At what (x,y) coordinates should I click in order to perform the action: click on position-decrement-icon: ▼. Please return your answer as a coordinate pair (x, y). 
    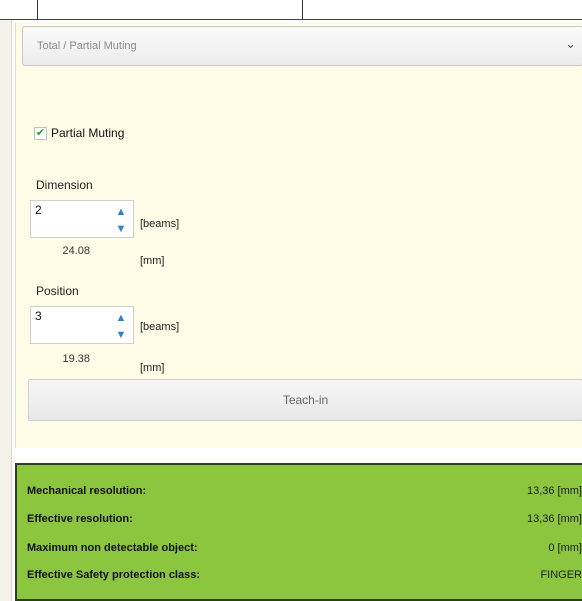
    Looking at the image, I should click on (121, 334).